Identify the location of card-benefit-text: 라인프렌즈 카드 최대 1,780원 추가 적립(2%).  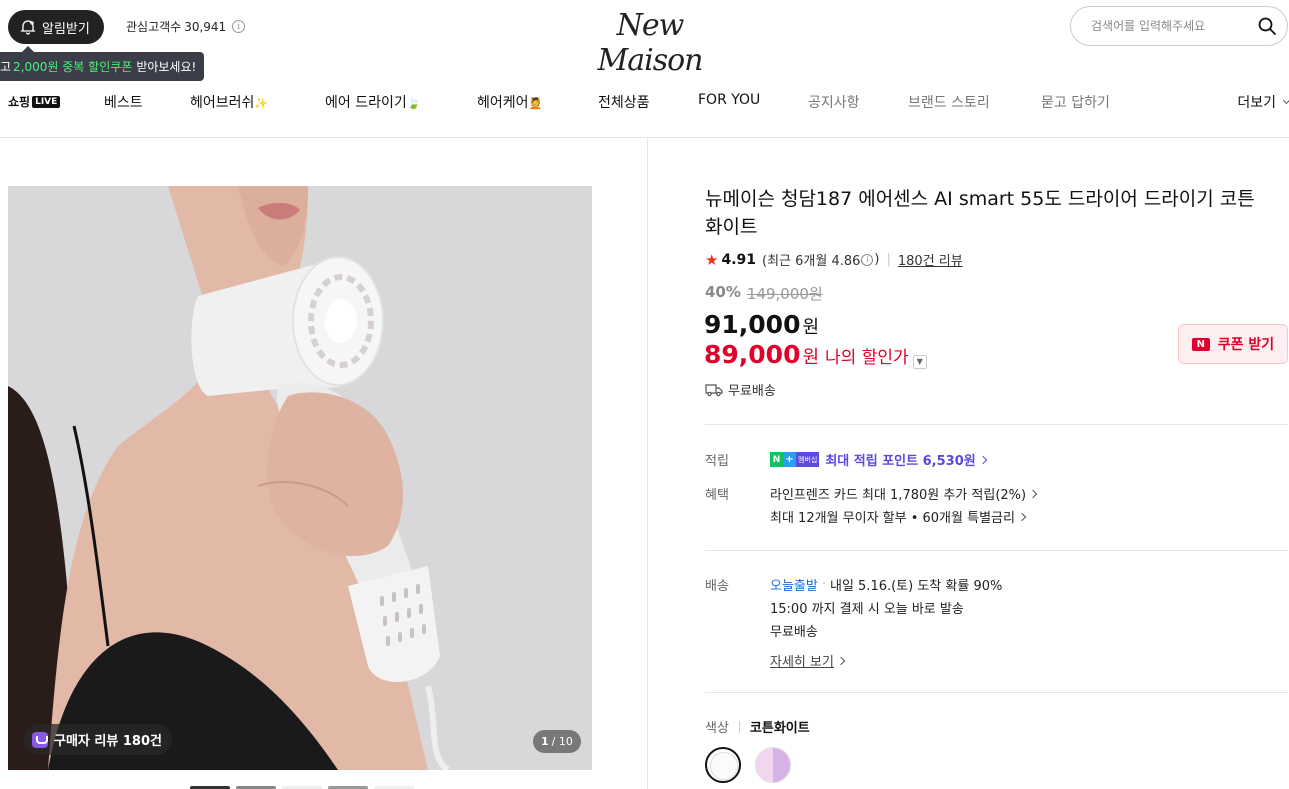
(898, 495).